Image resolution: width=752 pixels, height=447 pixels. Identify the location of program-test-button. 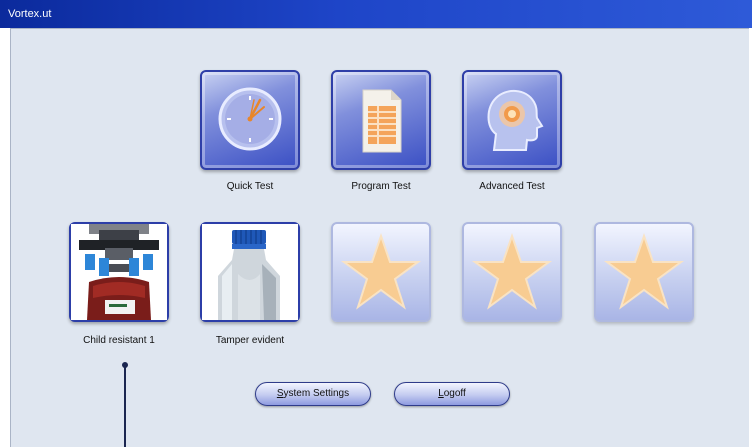
(381, 120).